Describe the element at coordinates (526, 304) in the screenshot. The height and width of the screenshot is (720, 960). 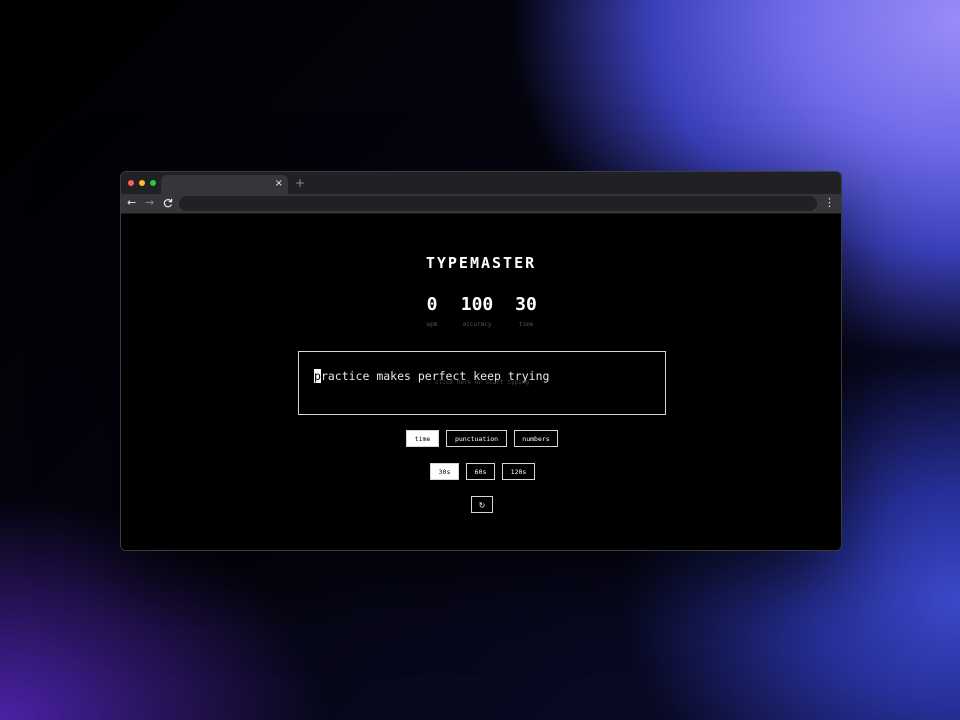
I see `time-value: 30` at that location.